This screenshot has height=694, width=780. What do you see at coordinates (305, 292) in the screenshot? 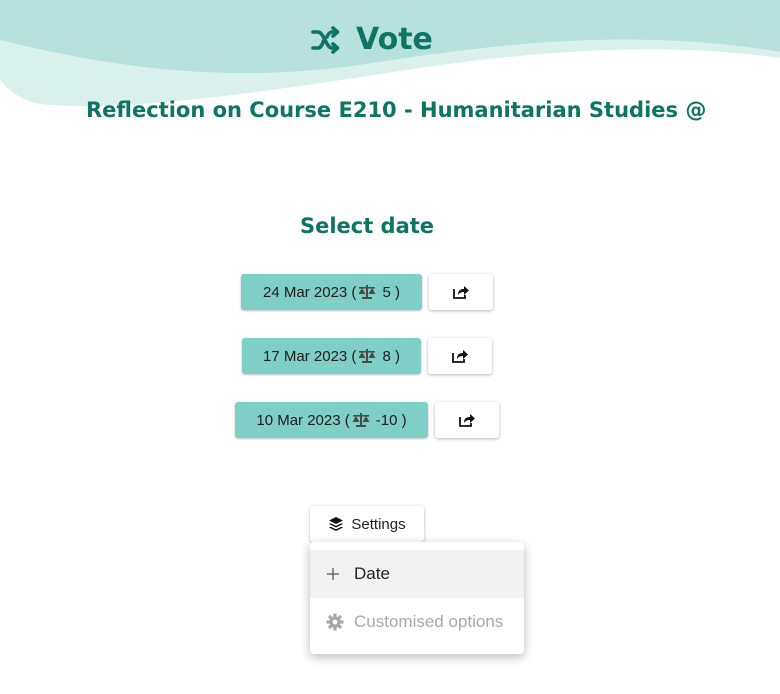
I see `date-label: 24 Mar 2023` at bounding box center [305, 292].